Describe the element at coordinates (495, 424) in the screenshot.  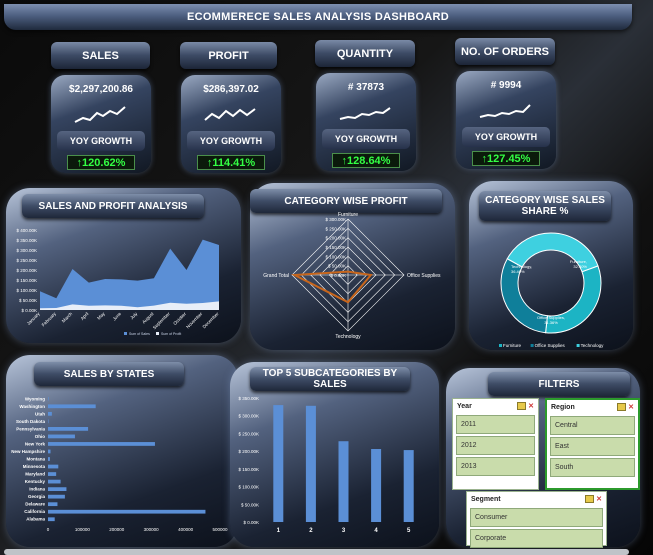
I see `year-item-2011: 2011` at that location.